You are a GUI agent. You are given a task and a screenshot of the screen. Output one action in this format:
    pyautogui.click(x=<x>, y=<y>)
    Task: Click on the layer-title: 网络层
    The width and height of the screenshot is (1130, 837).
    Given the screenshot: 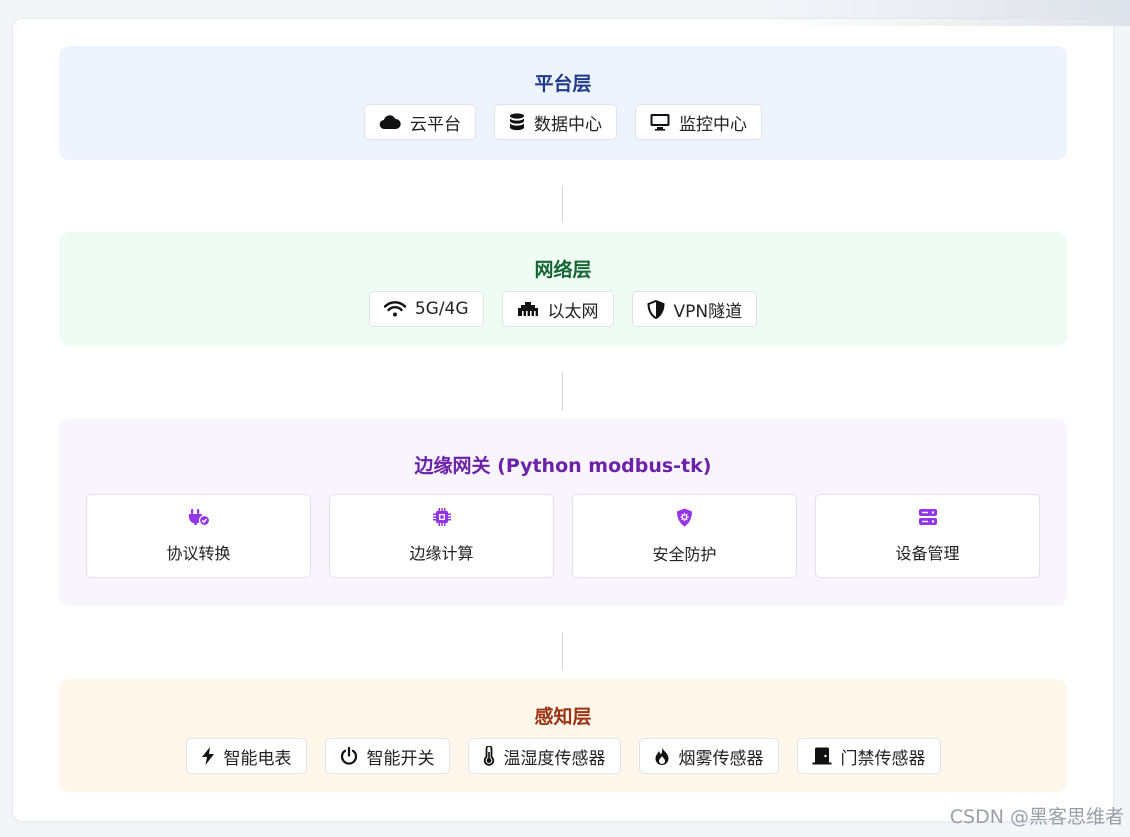 What is the action you would take?
    pyautogui.click(x=563, y=270)
    